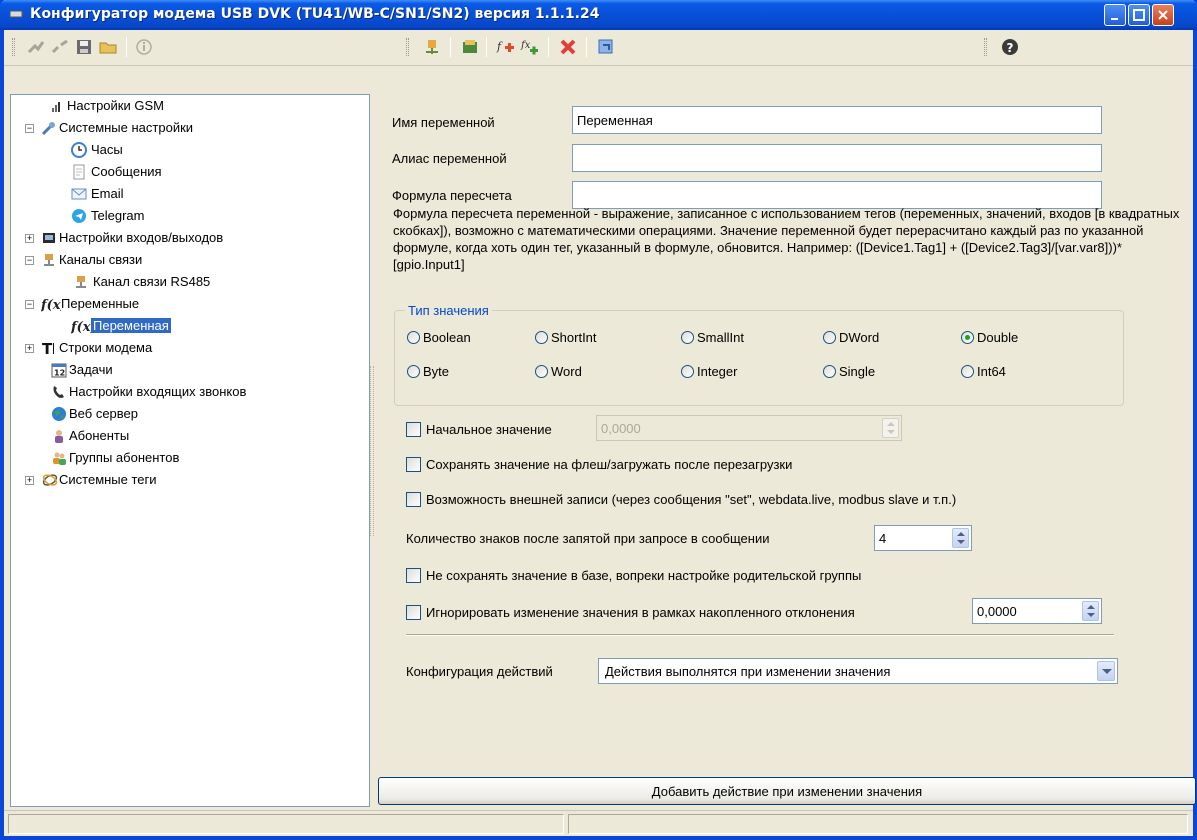 Image resolution: width=1197 pixels, height=840 pixels. I want to click on status-bar, so click(598, 823).